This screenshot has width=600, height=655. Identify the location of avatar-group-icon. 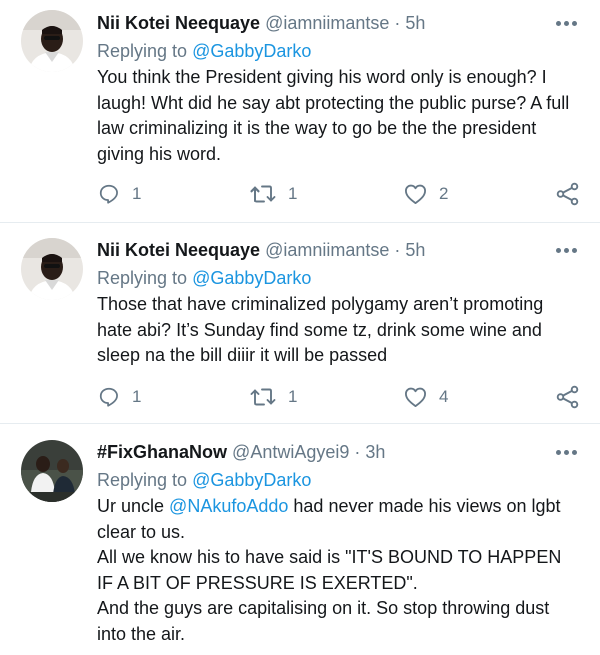
(52, 471).